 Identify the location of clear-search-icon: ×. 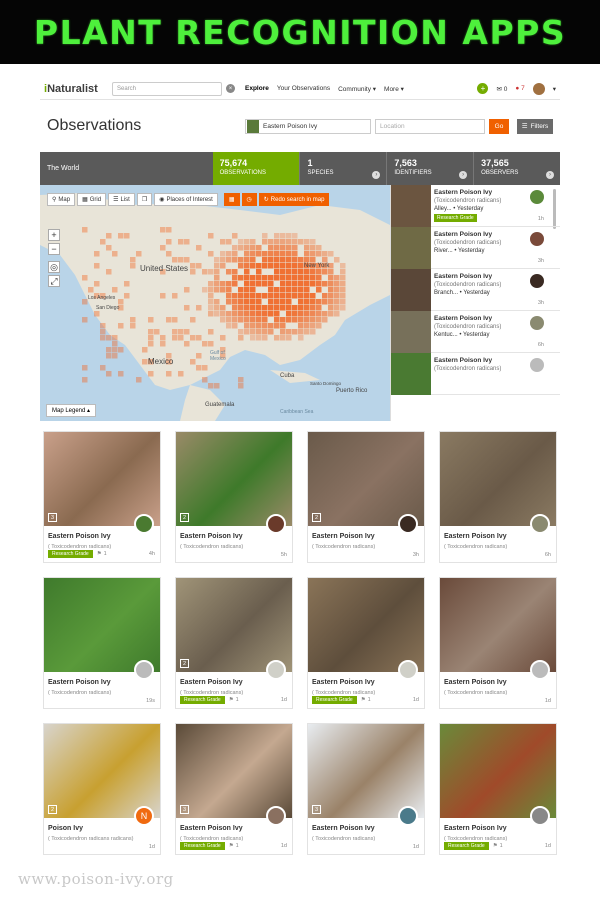
(230, 88).